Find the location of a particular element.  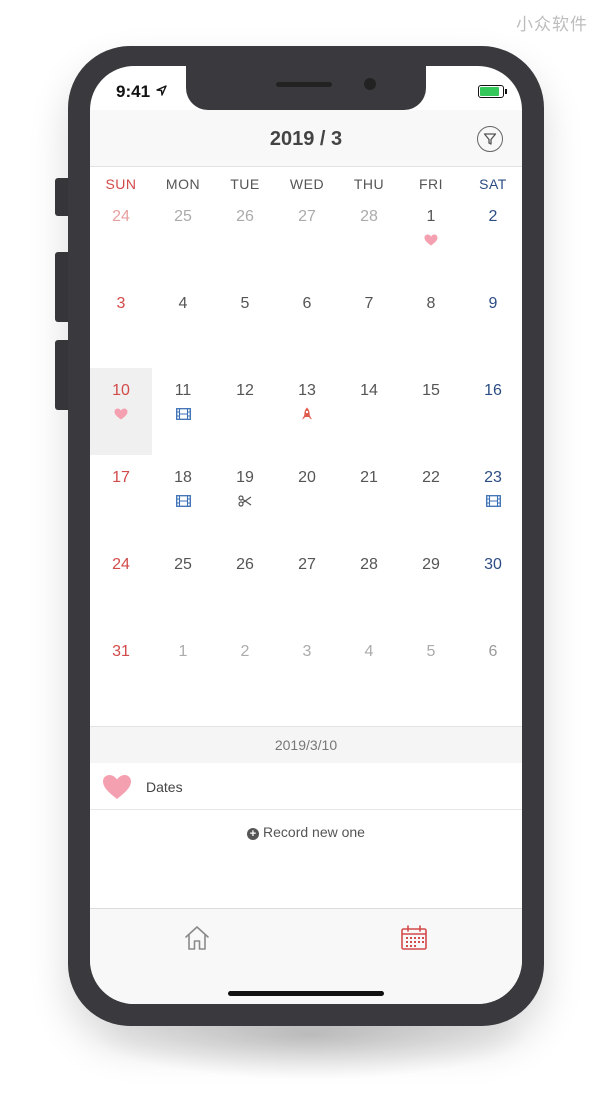

day-number: 23 is located at coordinates (493, 477).